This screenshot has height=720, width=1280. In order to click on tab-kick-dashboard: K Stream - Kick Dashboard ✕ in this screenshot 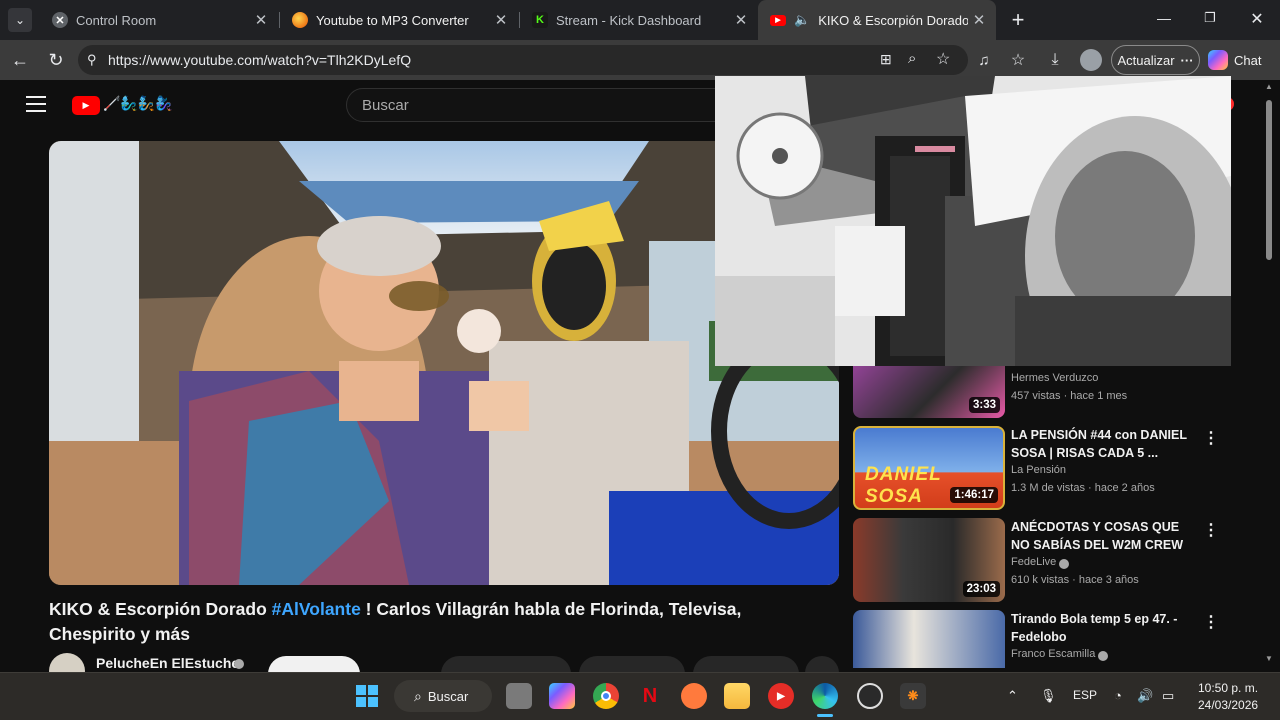, I will do `click(639, 20)`.